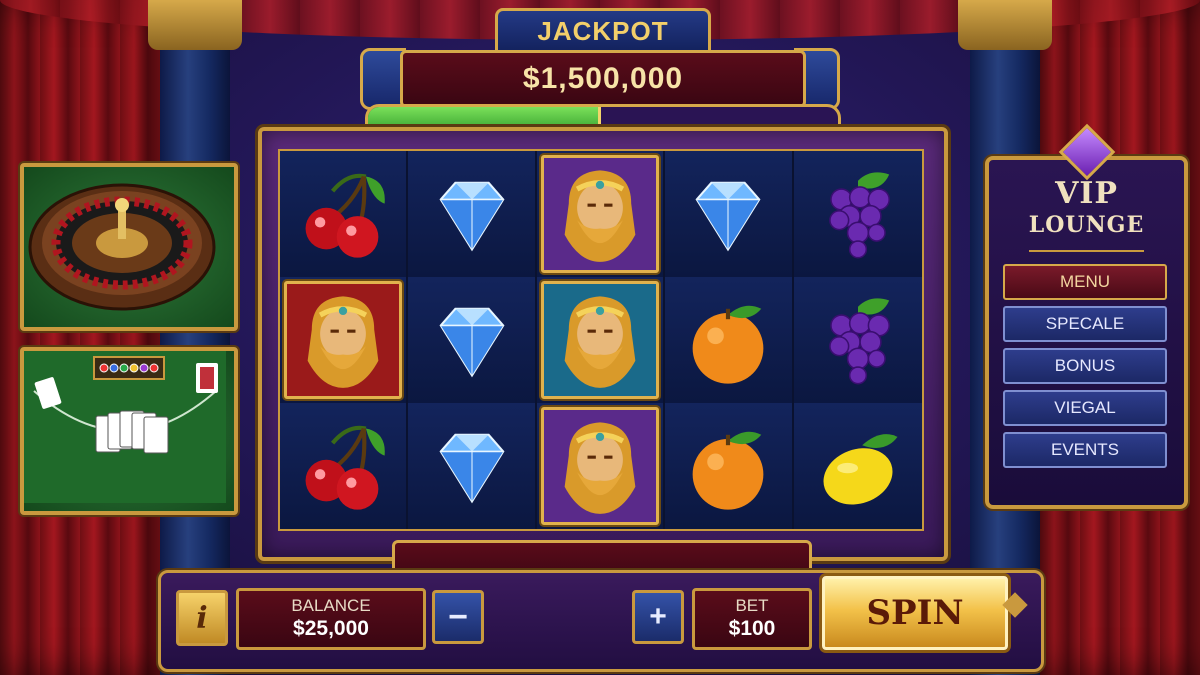 This screenshot has width=1200, height=675. I want to click on vip-title-main: VIP, so click(1086, 193).